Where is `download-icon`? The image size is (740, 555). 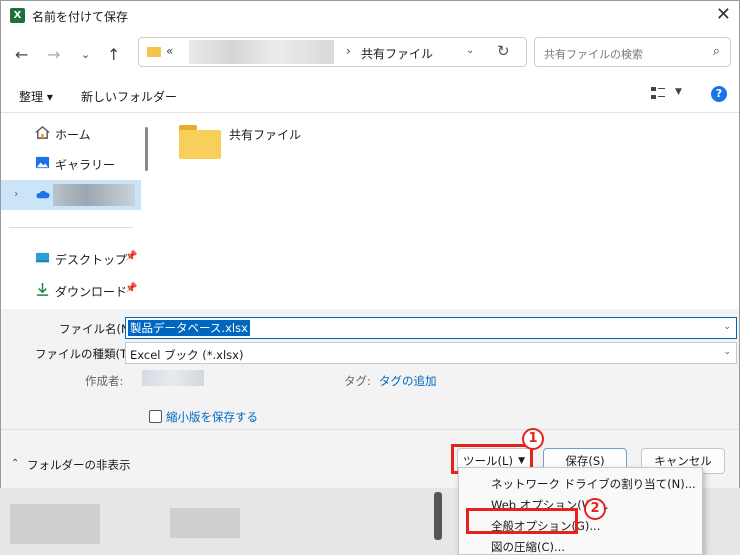 download-icon is located at coordinates (42, 289).